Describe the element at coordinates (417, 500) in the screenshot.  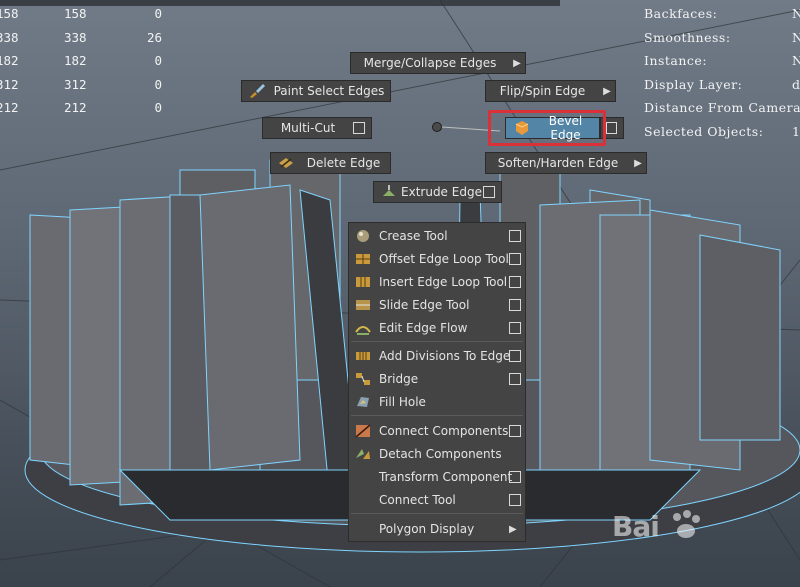
I see `menu-item-label: Connect Tool` at that location.